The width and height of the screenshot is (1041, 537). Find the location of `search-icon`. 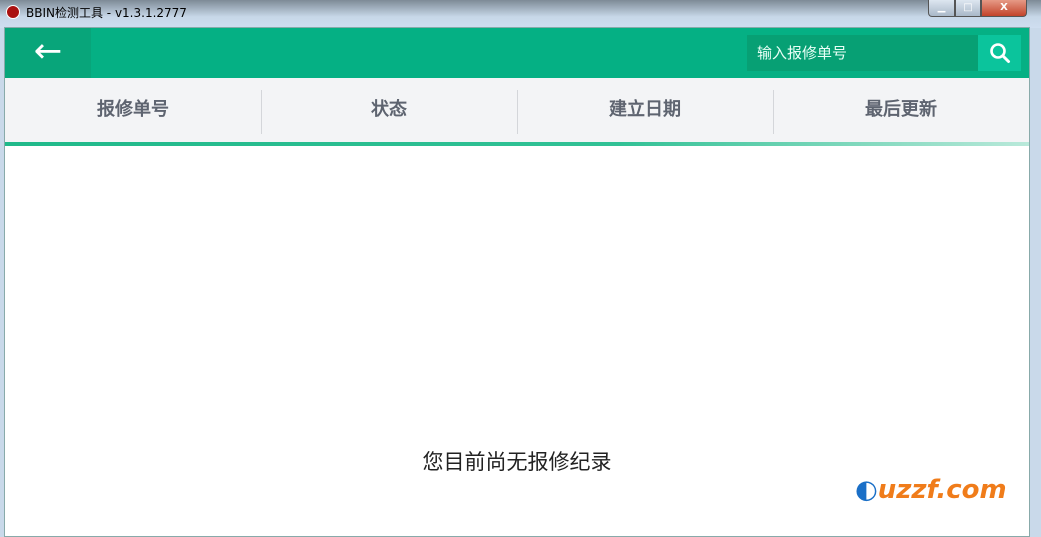

search-icon is located at coordinates (999, 53).